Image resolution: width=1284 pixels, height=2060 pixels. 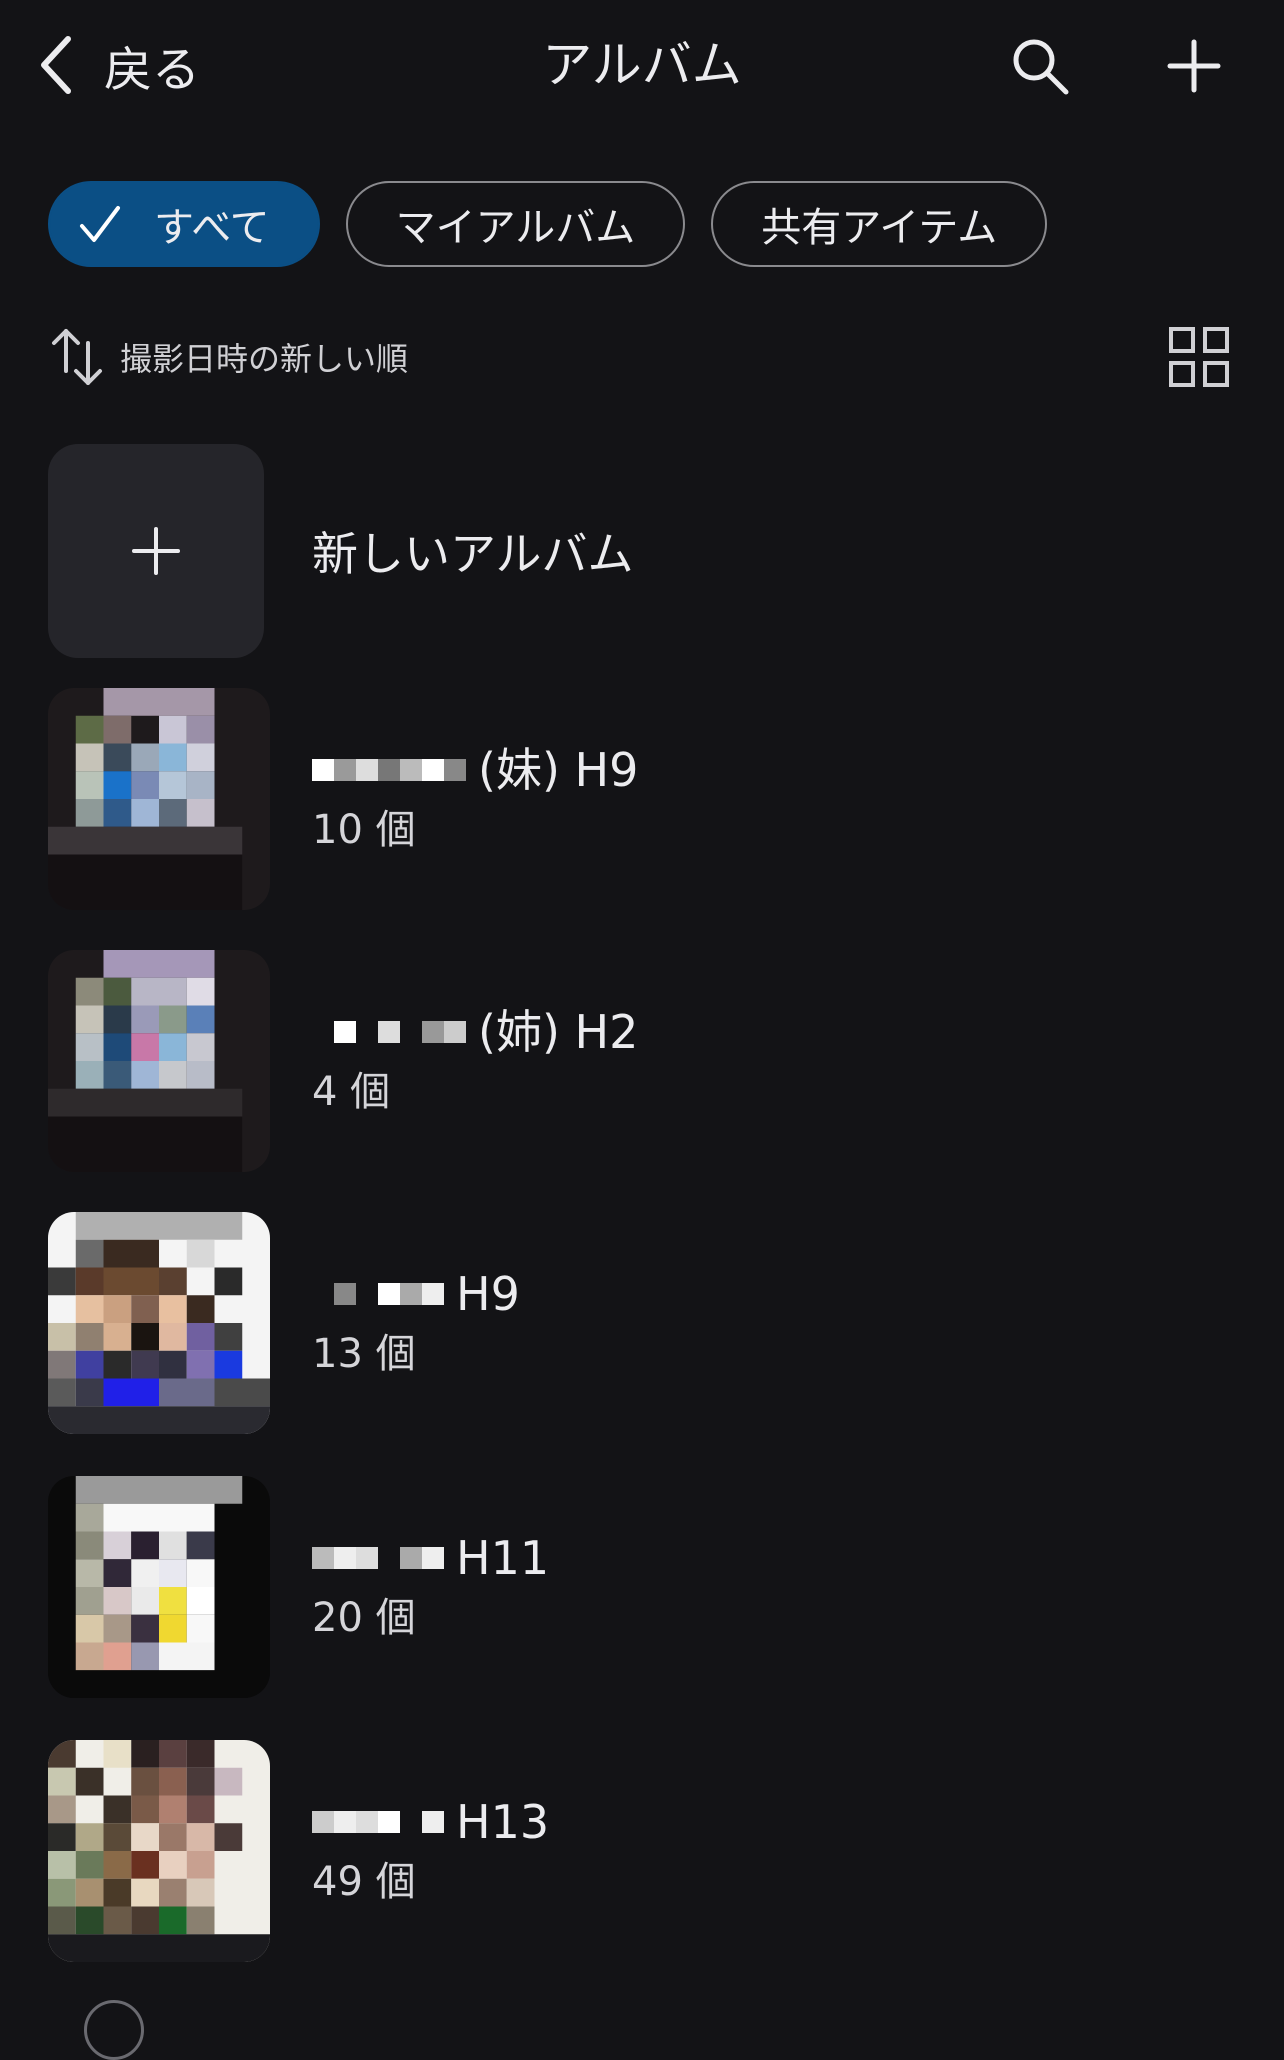 I want to click on album-name: (姉) H2, so click(x=475, y=1032).